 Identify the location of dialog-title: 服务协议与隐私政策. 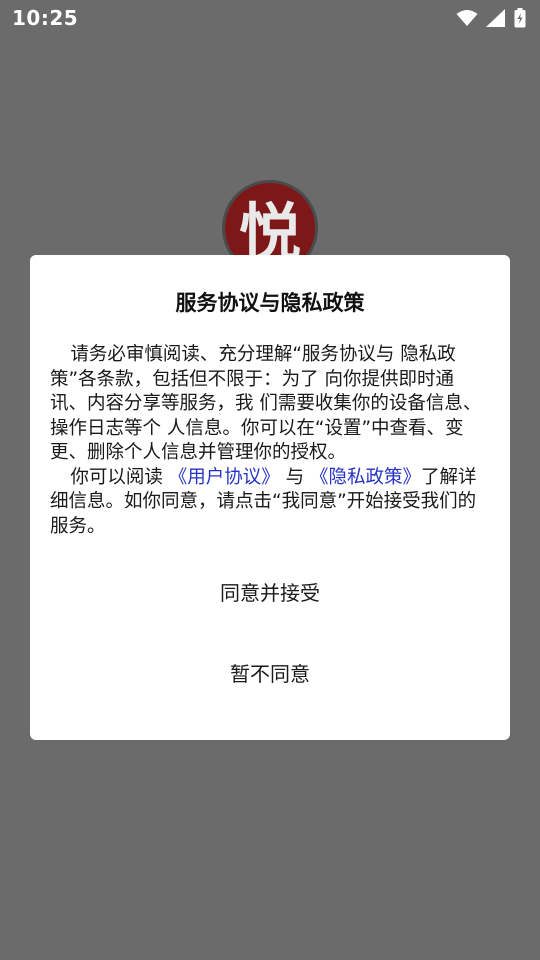
(270, 303).